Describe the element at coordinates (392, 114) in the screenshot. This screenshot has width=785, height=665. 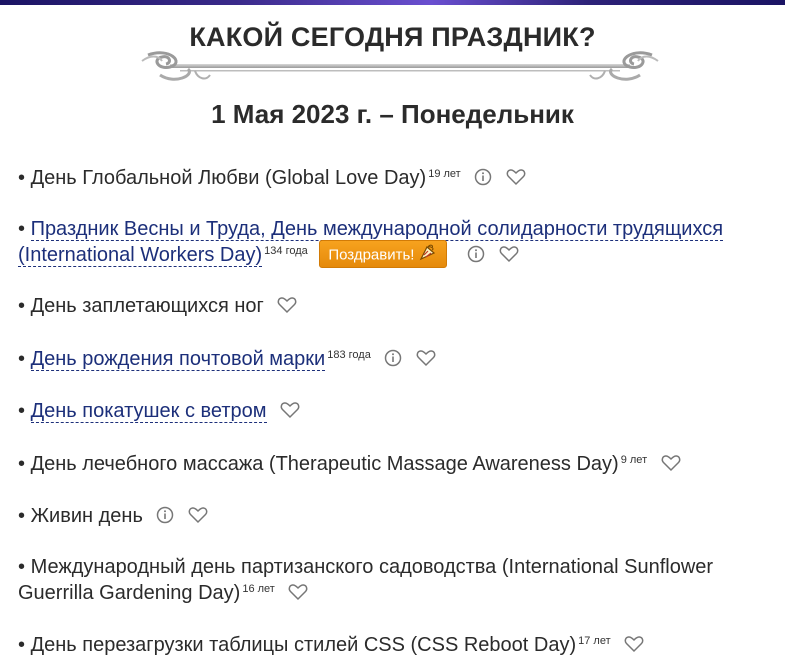
I see `date-heading: 1 Мая 2023 г. – Понедельник` at that location.